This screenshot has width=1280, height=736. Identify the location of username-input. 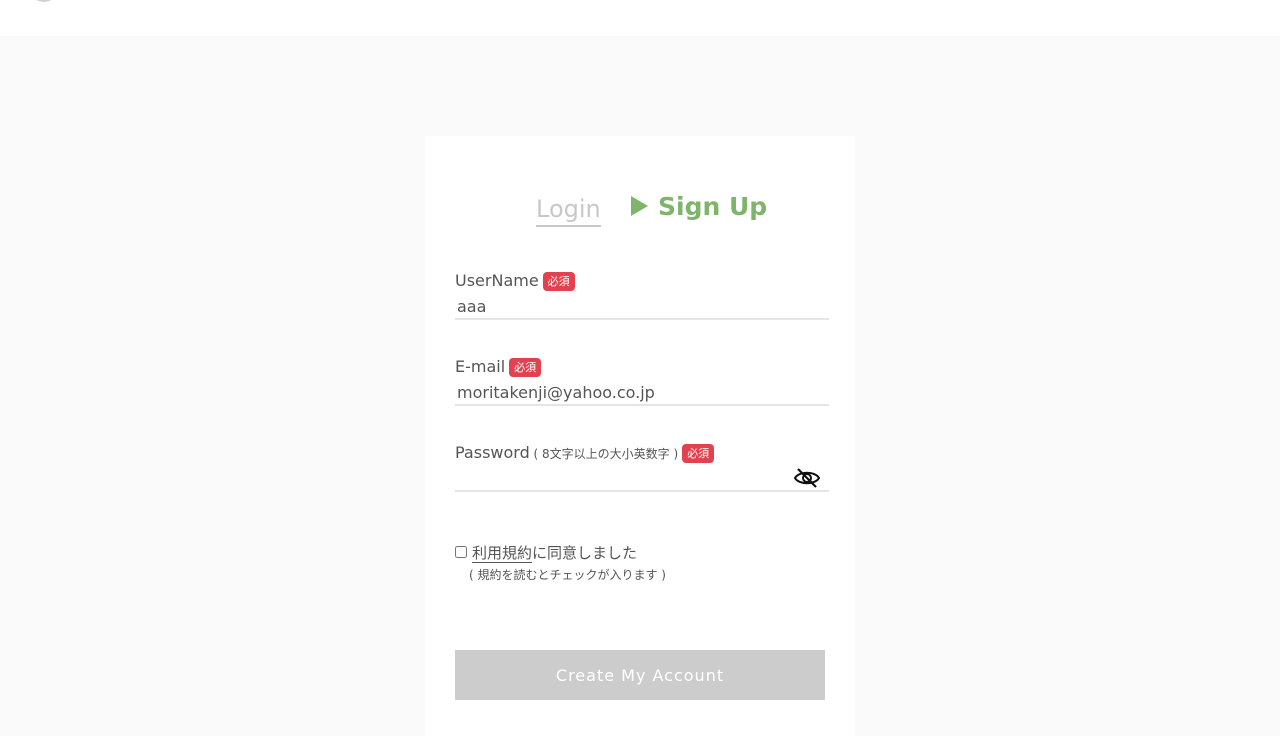
(642, 307).